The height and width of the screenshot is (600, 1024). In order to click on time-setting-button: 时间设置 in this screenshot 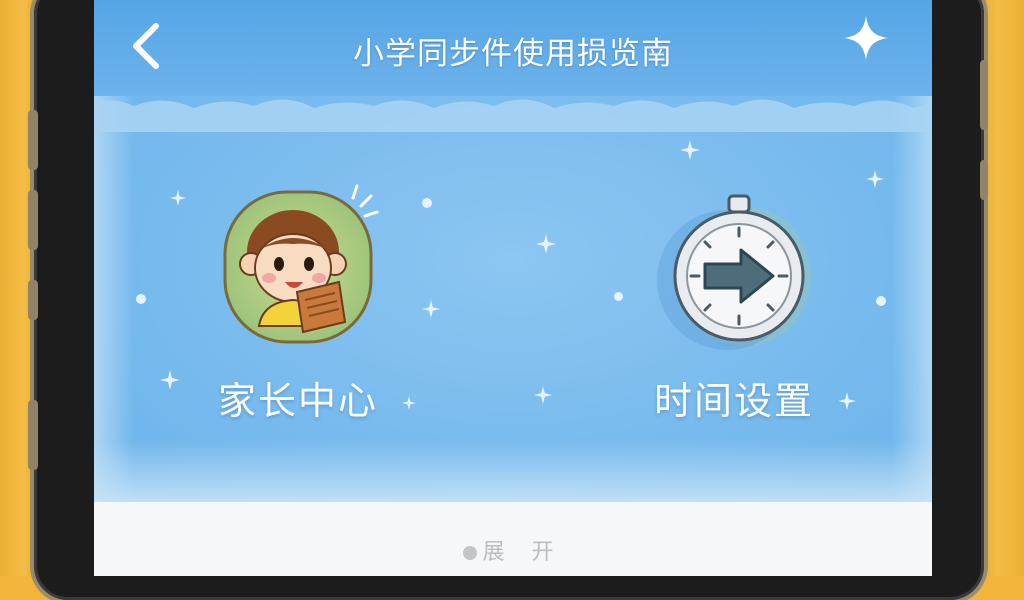, I will do `click(734, 300)`.